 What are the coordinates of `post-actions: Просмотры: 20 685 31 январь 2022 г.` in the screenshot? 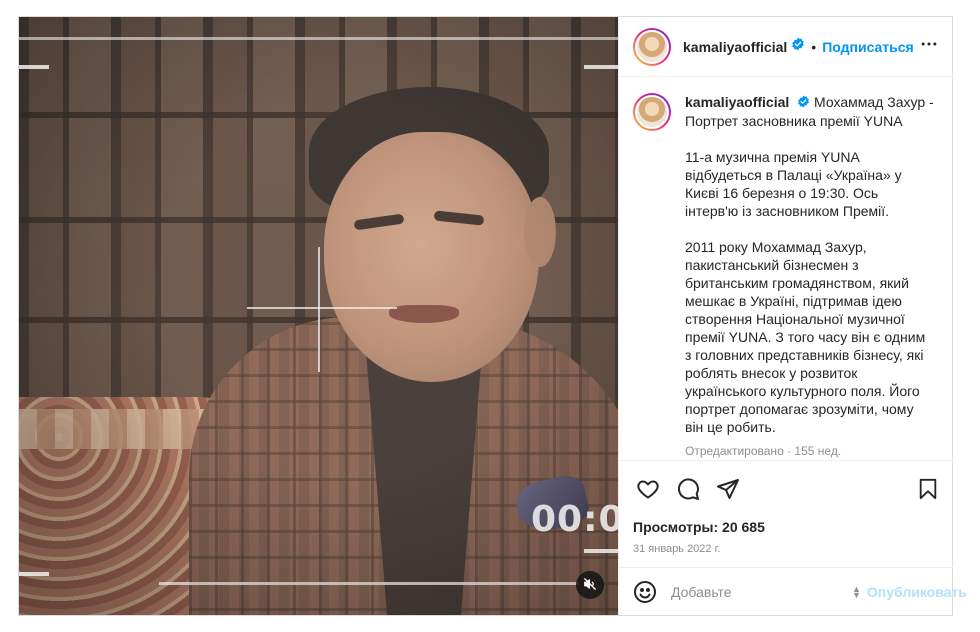 It's located at (786, 521).